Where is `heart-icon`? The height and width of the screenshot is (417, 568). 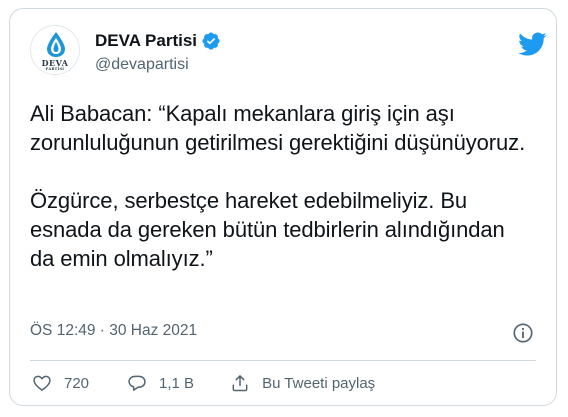 heart-icon is located at coordinates (42, 383).